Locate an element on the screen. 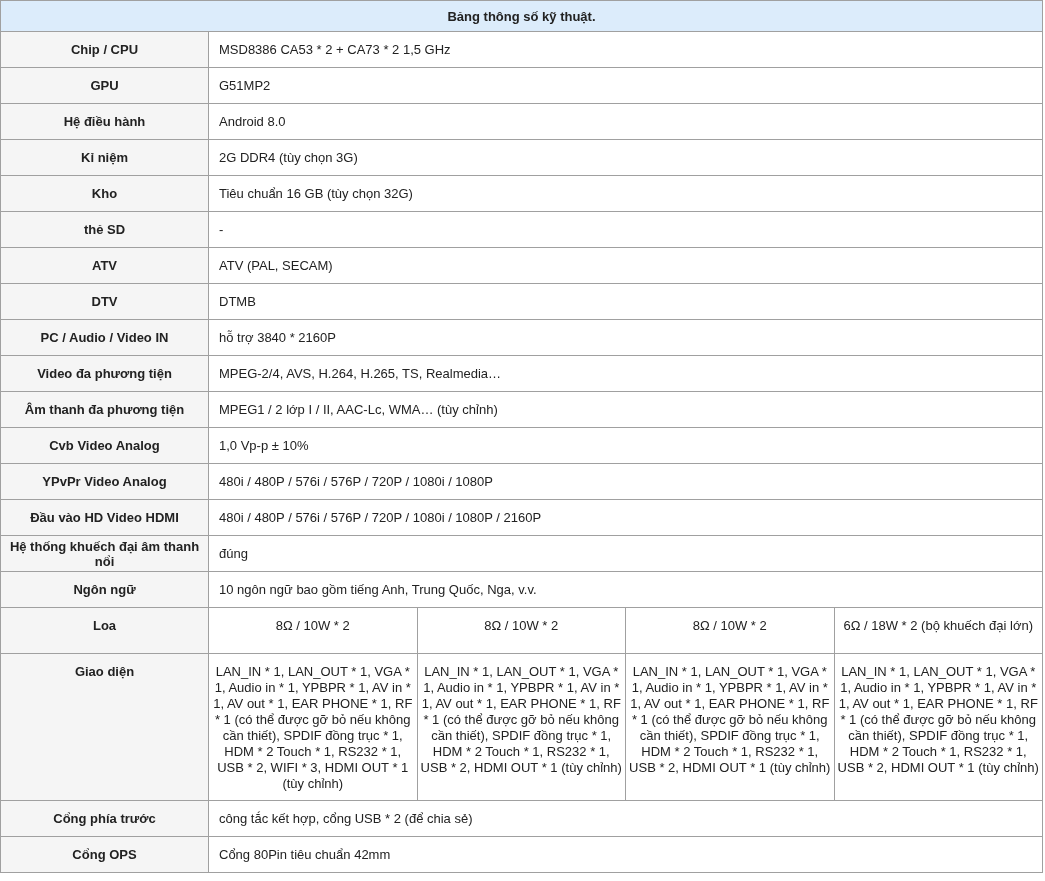 This screenshot has height=881, width=1045. row-label: Loa is located at coordinates (104, 630).